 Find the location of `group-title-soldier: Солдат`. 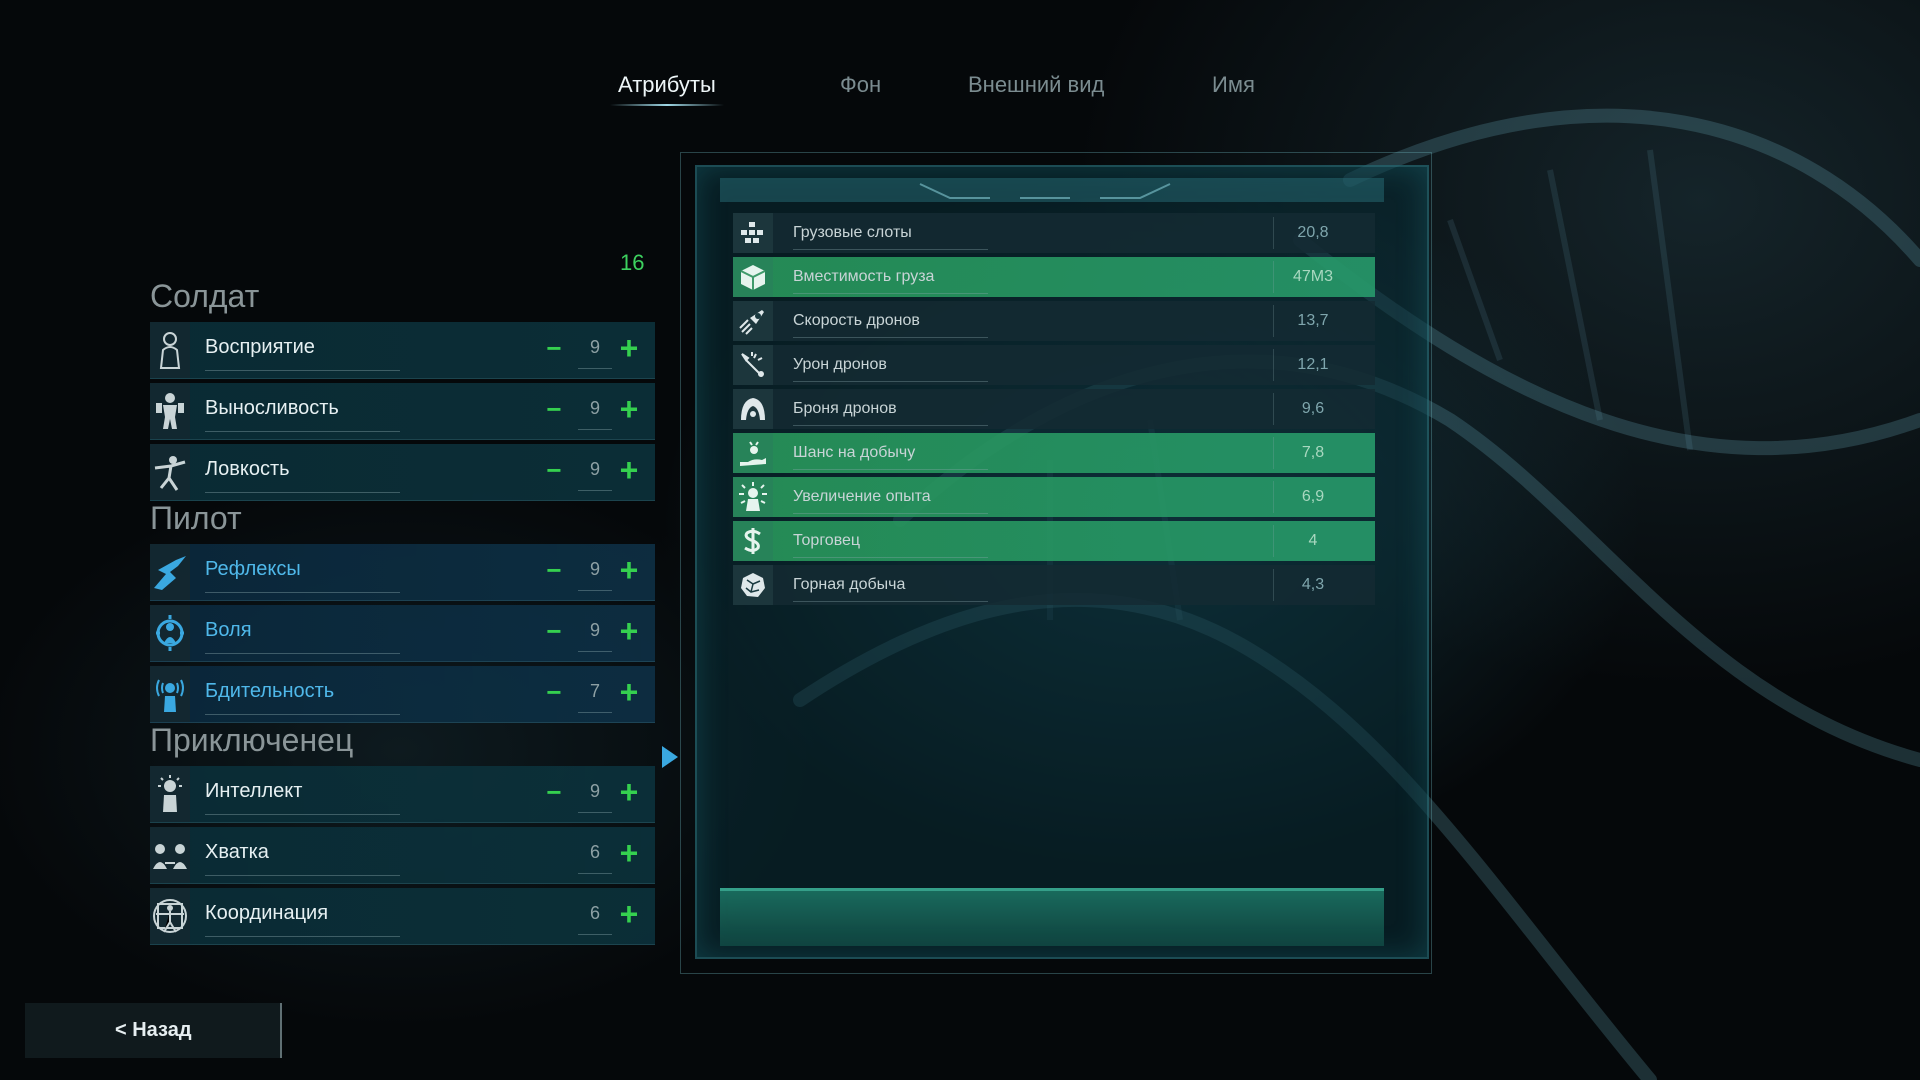

group-title-soldier: Солдат is located at coordinates (205, 296).